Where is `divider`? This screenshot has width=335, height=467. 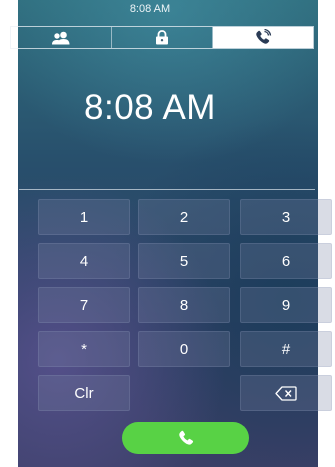 divider is located at coordinates (167, 189).